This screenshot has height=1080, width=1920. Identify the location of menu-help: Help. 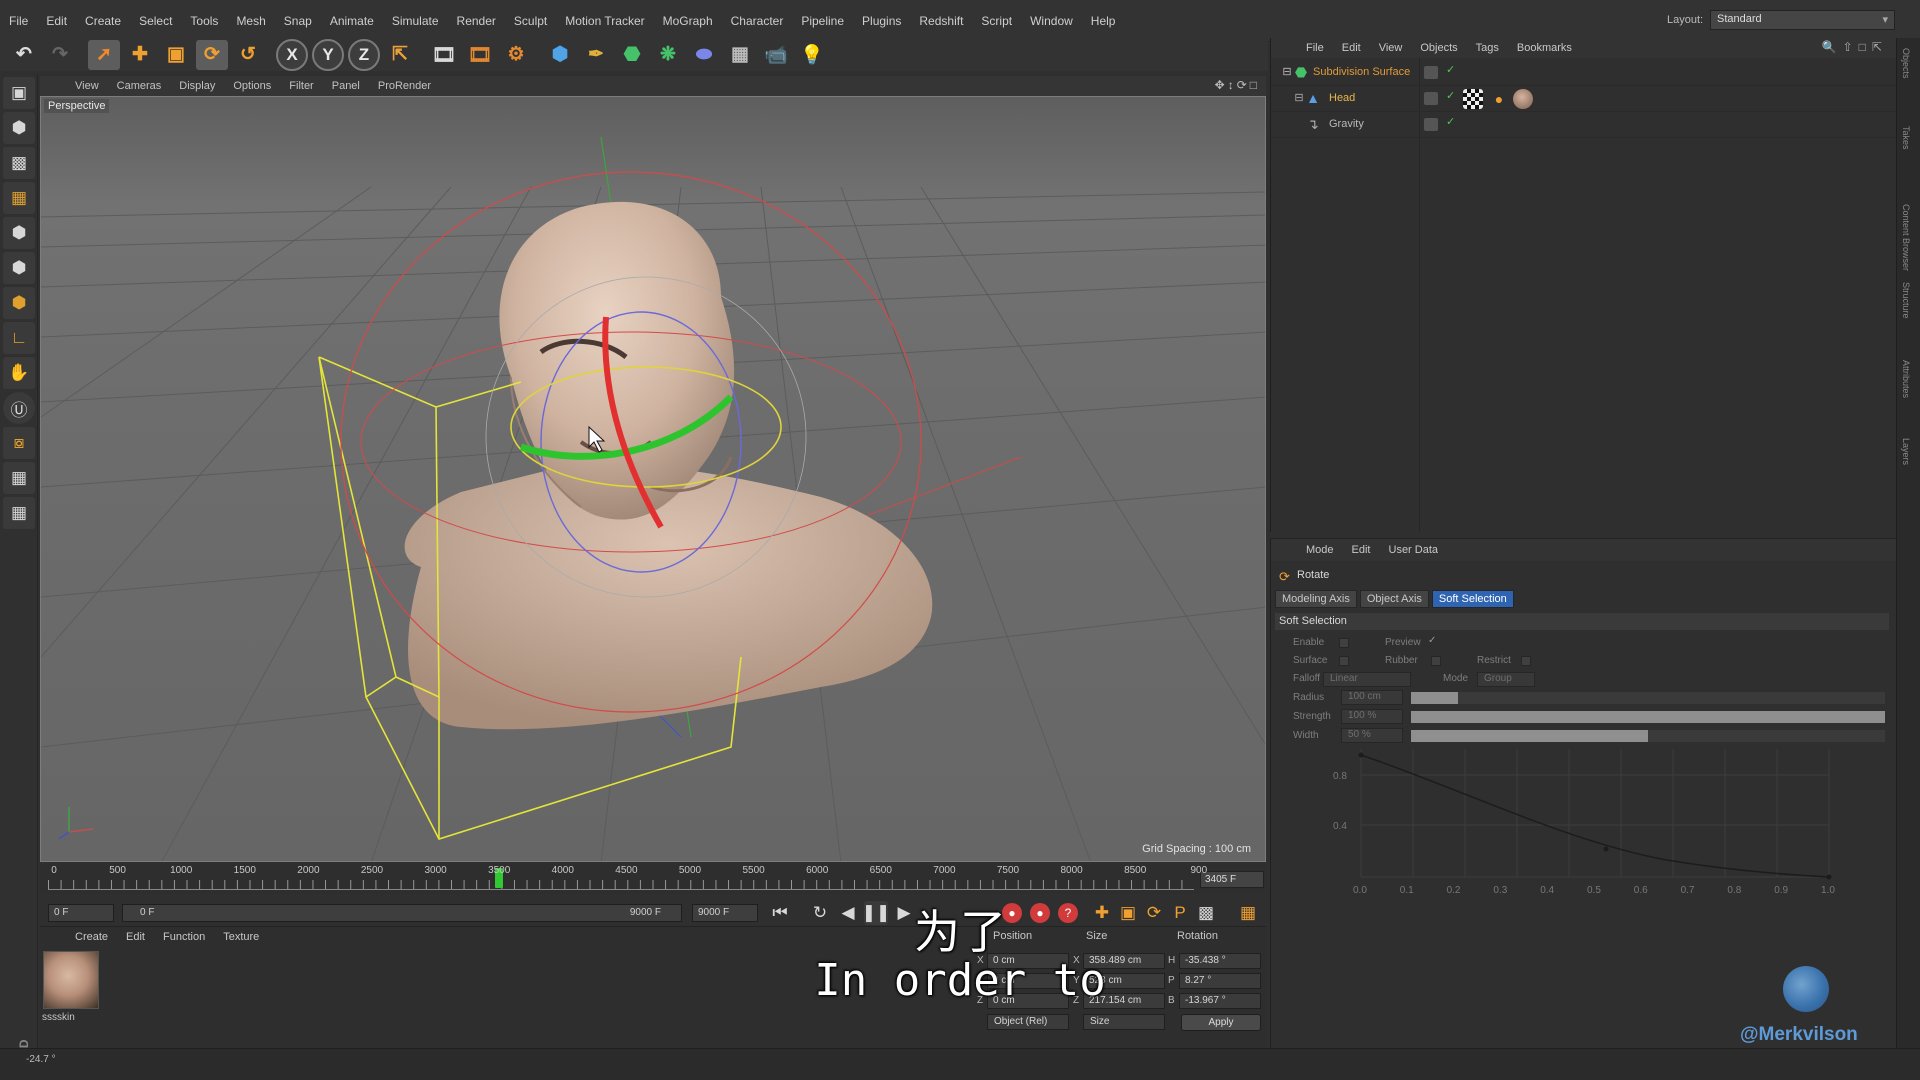
(1103, 21).